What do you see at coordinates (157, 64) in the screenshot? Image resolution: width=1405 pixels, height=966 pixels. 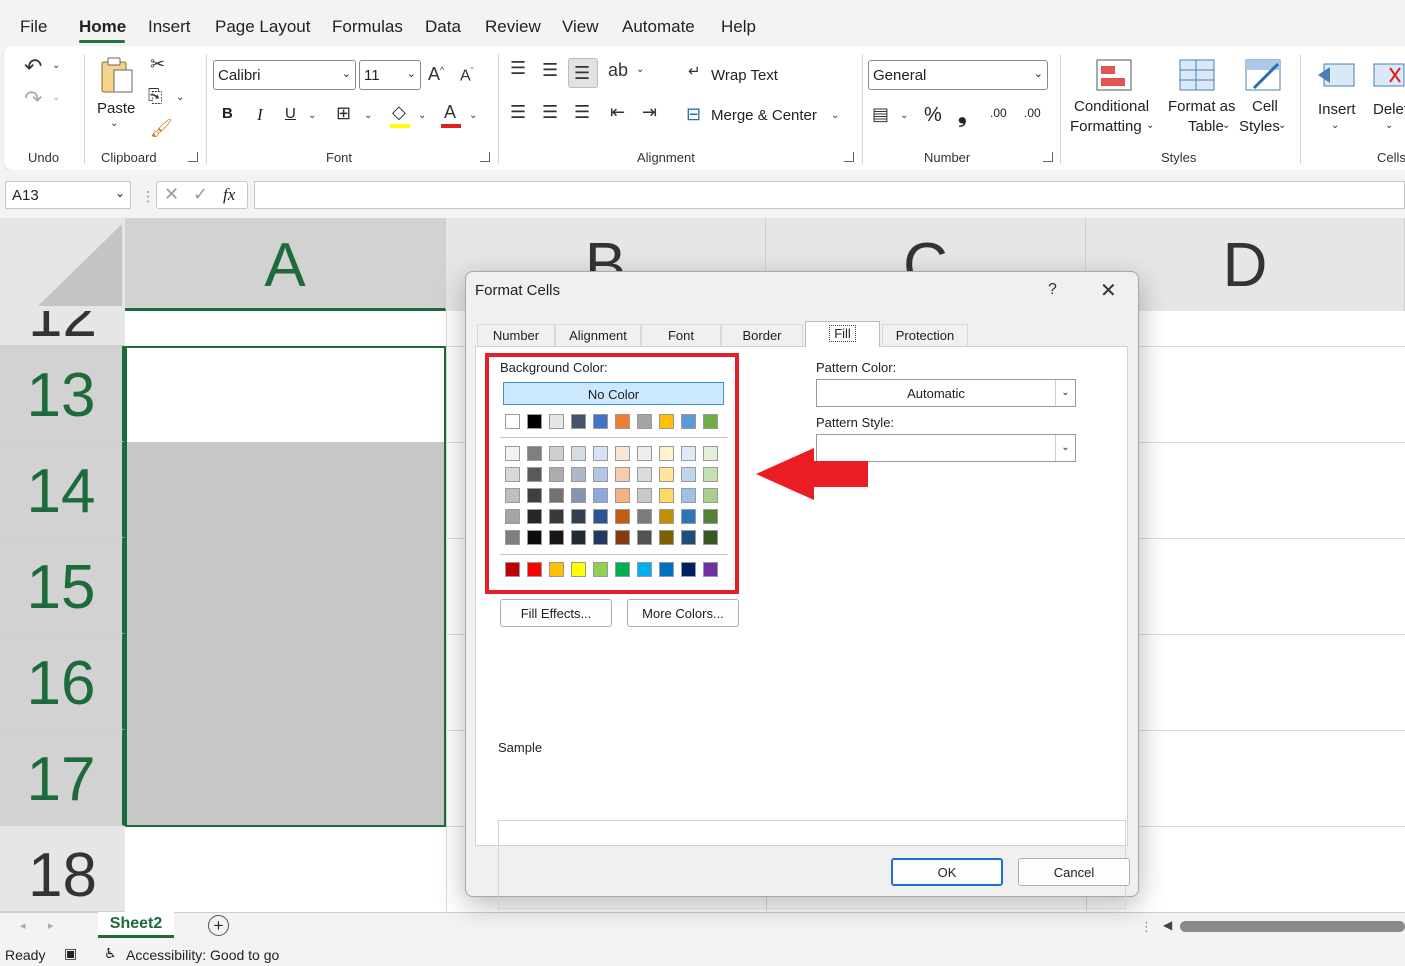 I see `cut-icon: ✂` at bounding box center [157, 64].